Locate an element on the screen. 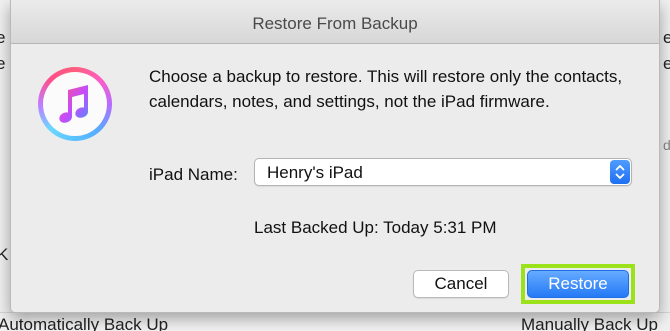 Image resolution: width=670 pixels, height=331 pixels. automatically-back-up-option: Automatically Back Up is located at coordinates (84, 323).